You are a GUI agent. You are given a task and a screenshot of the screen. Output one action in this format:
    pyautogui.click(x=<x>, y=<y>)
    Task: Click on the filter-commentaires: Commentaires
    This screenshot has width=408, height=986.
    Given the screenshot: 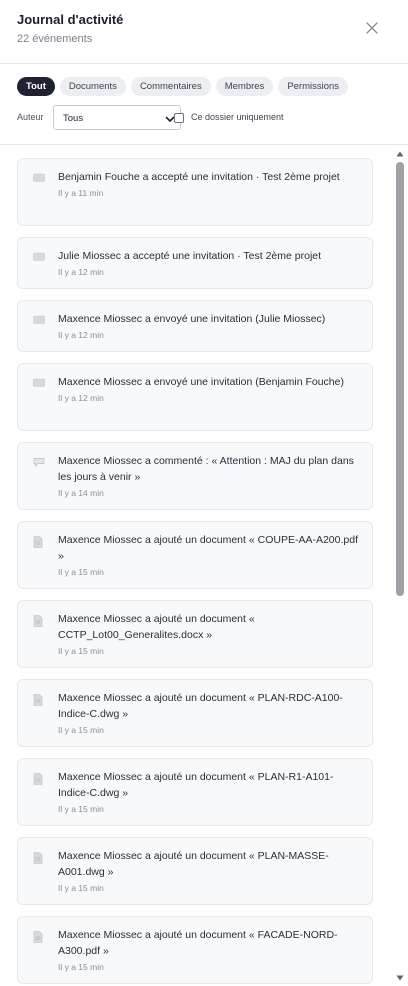 What is the action you would take?
    pyautogui.click(x=170, y=86)
    